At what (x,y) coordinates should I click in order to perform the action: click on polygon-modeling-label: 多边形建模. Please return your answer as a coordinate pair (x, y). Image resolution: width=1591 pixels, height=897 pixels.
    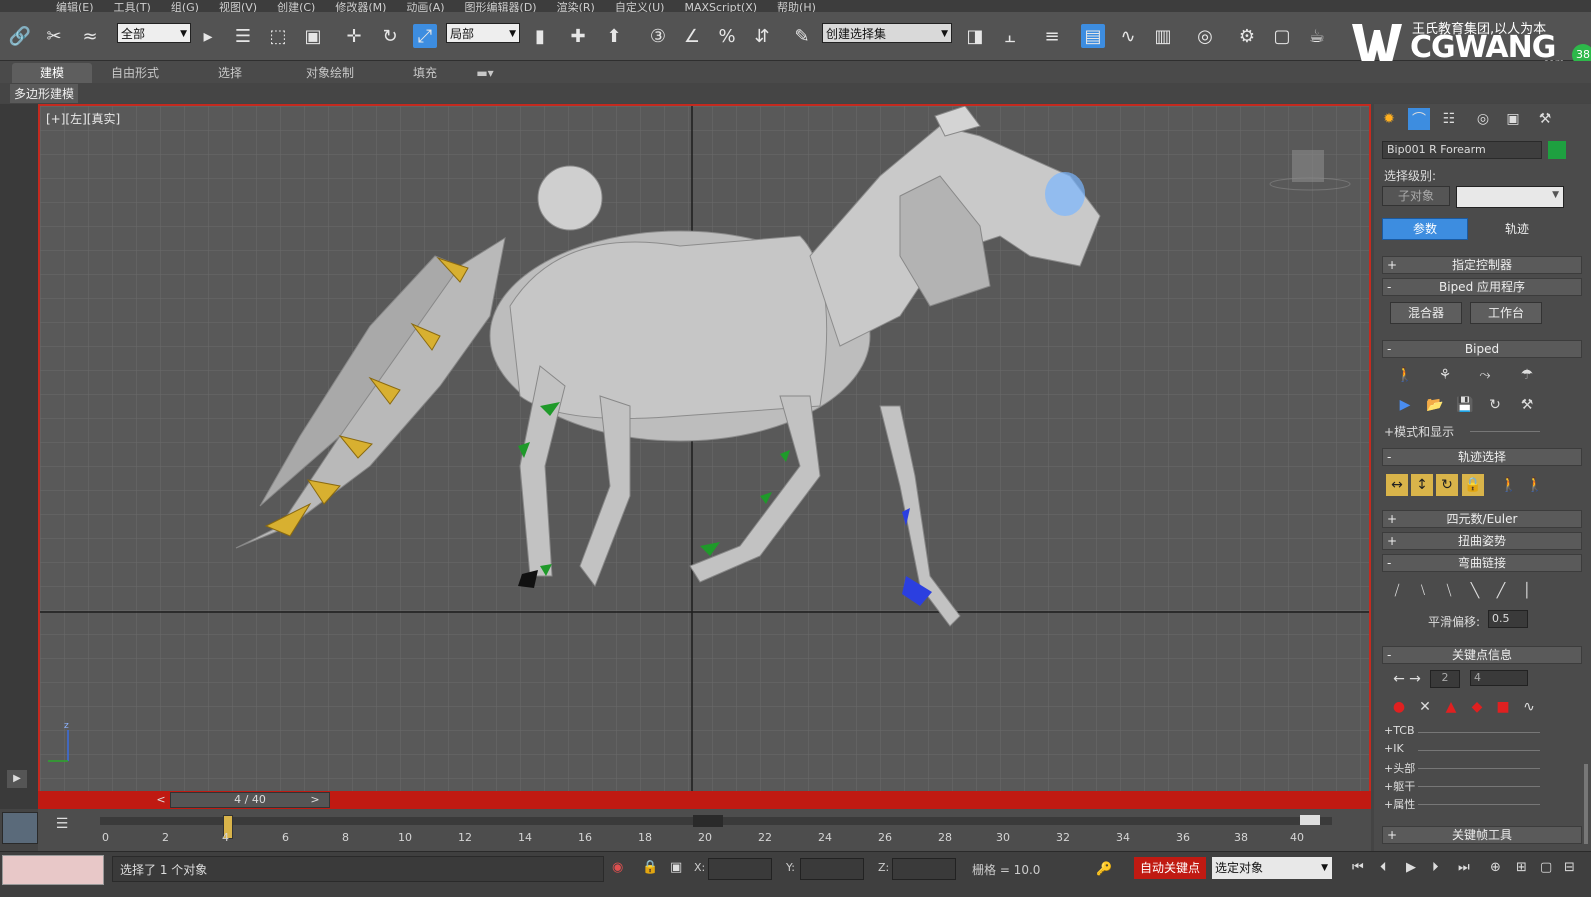
    Looking at the image, I should click on (44, 93).